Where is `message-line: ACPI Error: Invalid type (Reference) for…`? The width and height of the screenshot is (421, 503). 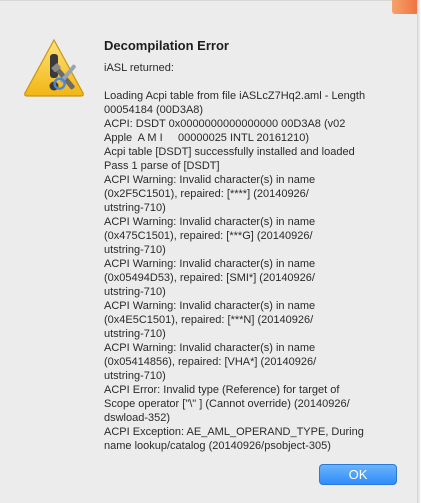
message-line: ACPI Error: Invalid type (Reference) for… is located at coordinates (222, 390).